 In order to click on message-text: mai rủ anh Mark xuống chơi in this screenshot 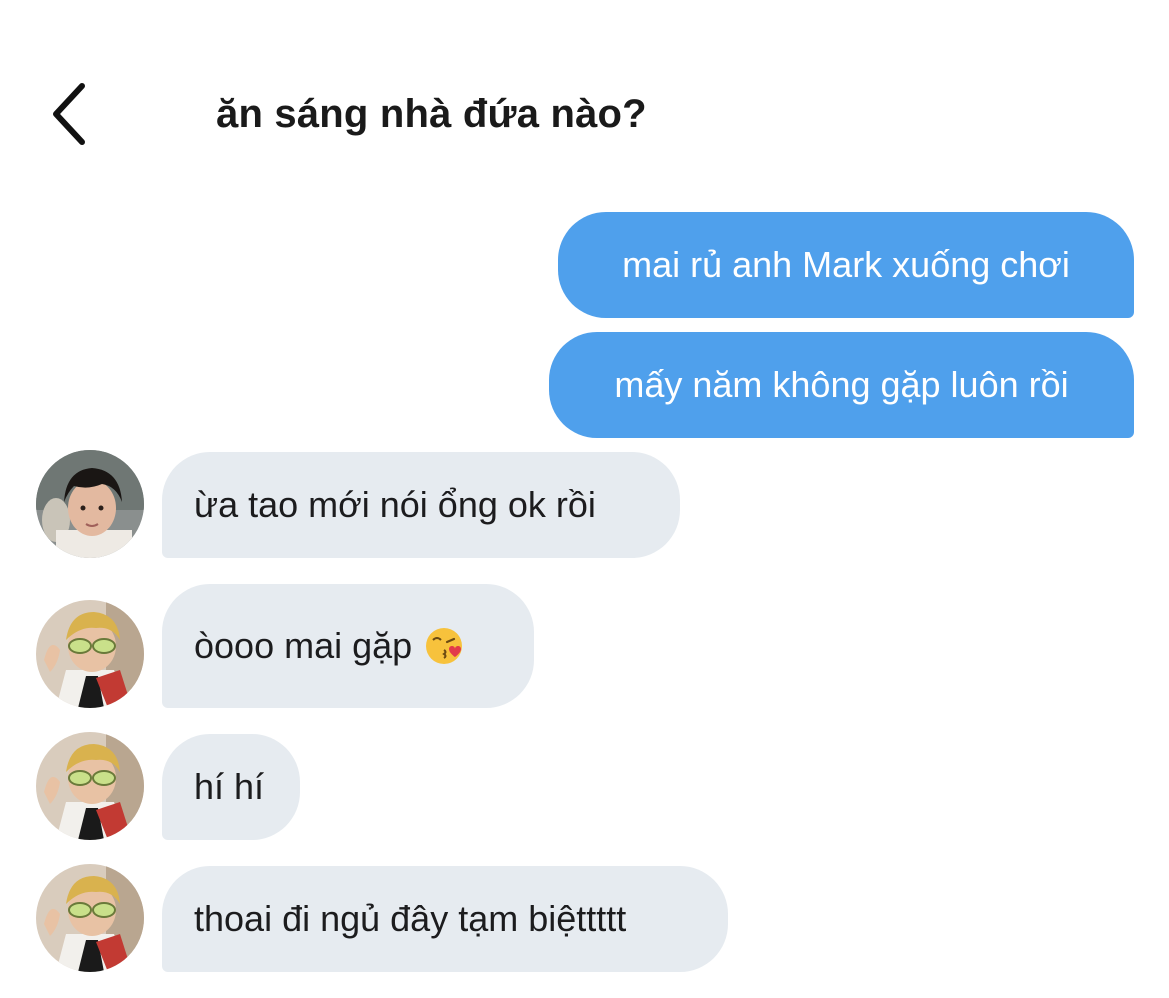, I will do `click(846, 264)`.